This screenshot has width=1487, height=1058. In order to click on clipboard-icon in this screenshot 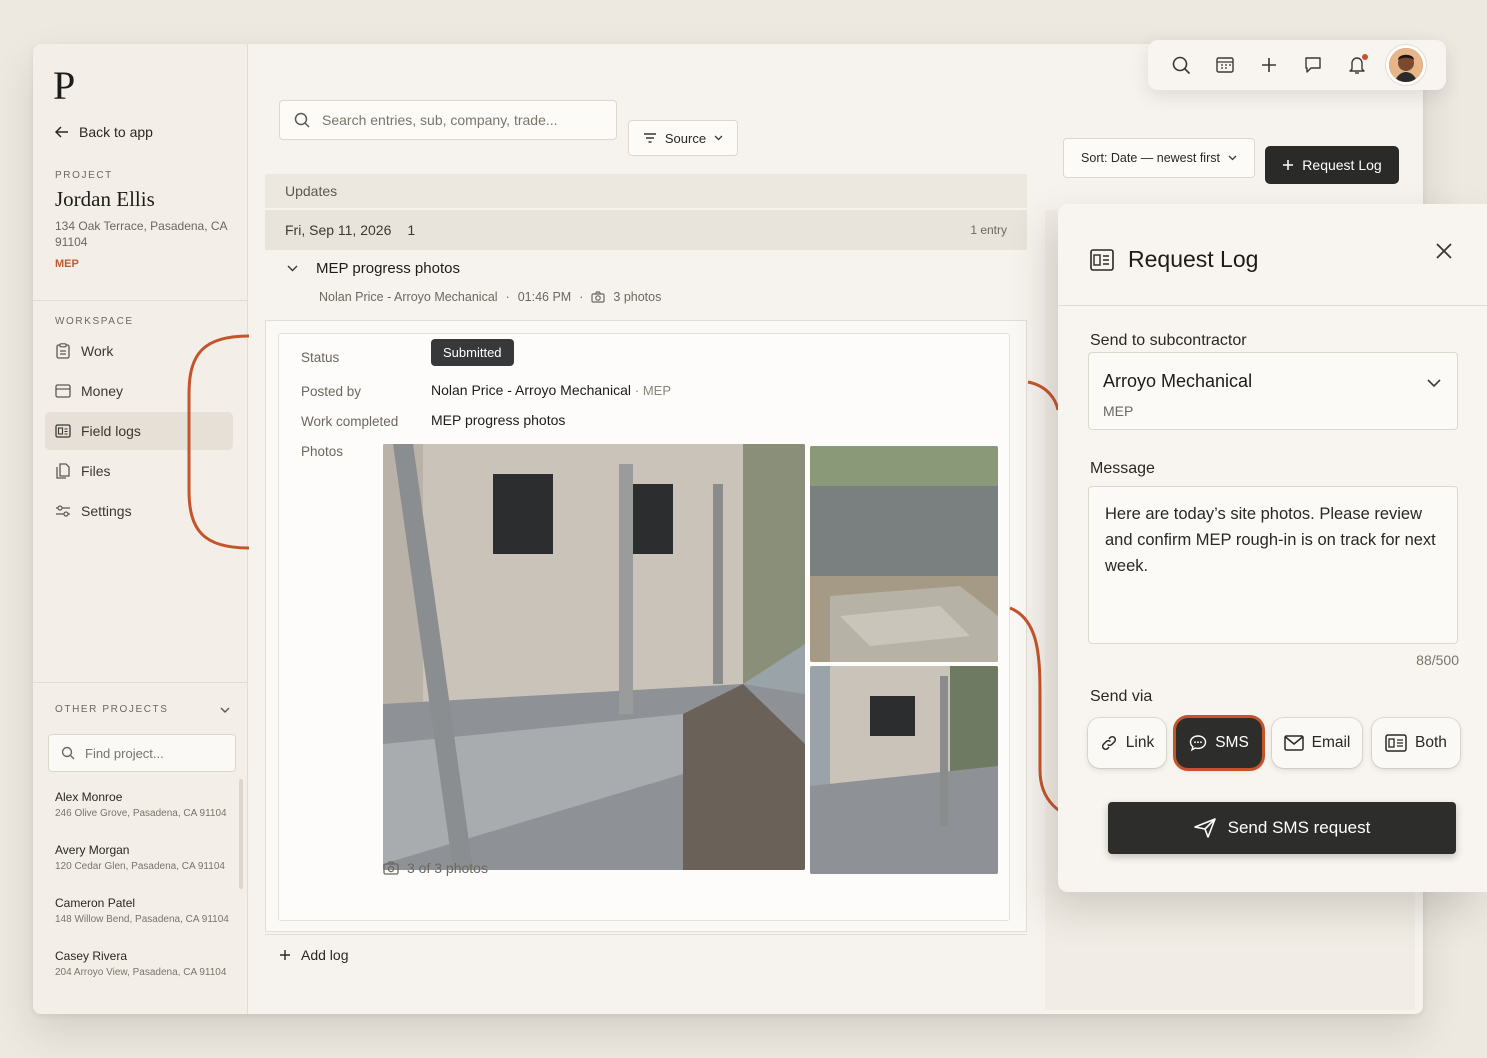, I will do `click(63, 351)`.